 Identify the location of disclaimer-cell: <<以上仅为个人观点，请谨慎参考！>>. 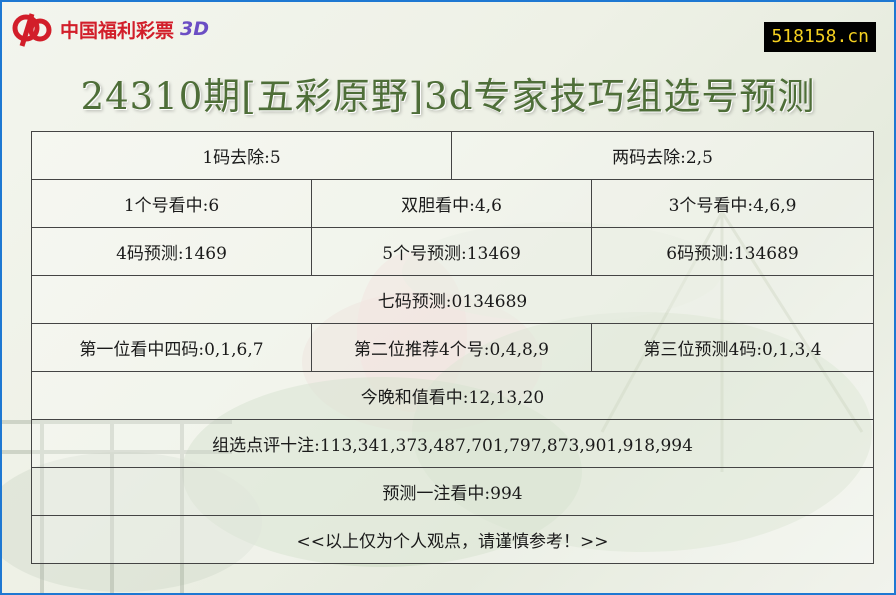
(452, 539).